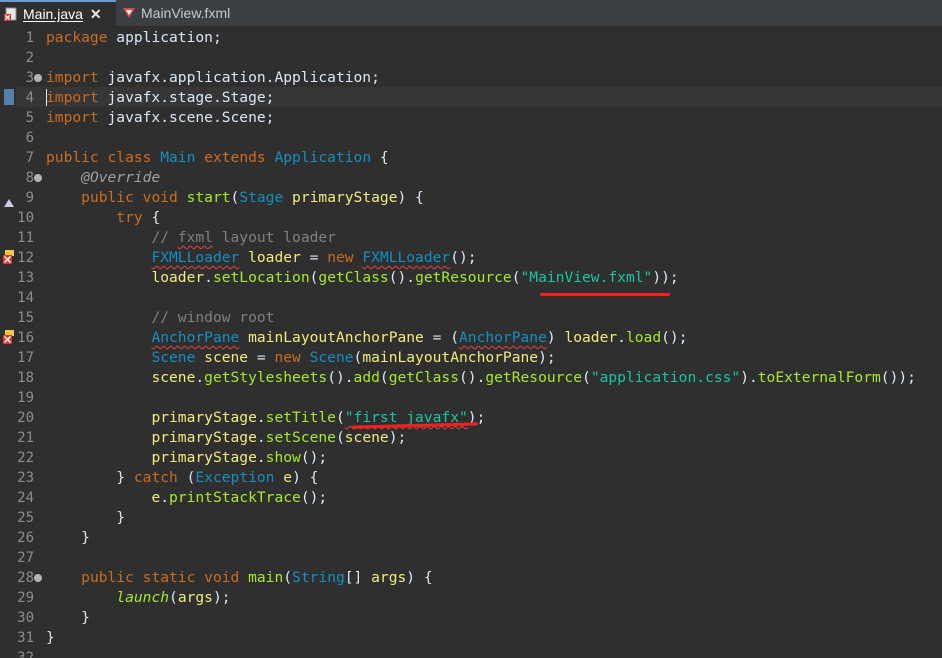 The image size is (942, 658). What do you see at coordinates (423, 377) in the screenshot?
I see `code-token: getClass` at bounding box center [423, 377].